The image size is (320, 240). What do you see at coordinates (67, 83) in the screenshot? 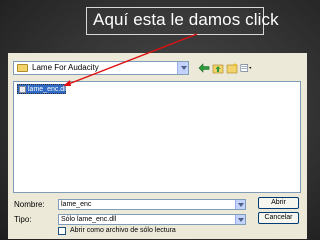
I see `annotation-arrow-head` at bounding box center [67, 83].